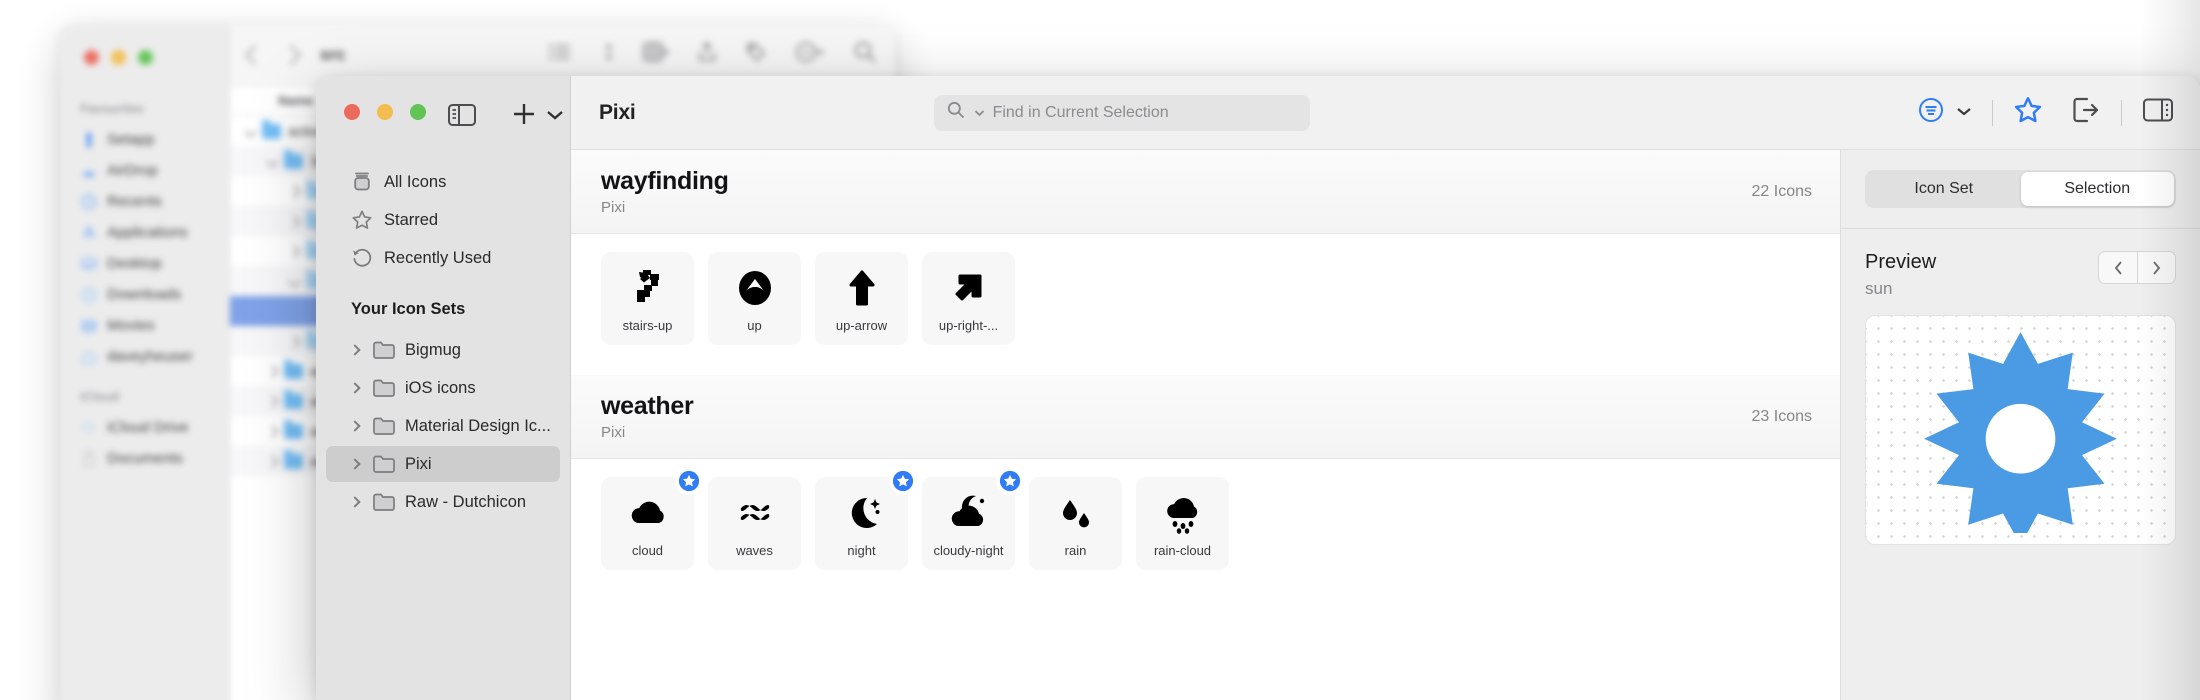 This screenshot has width=2200, height=700. Describe the element at coordinates (1183, 513) in the screenshot. I see `rain-cloud-icon` at that location.